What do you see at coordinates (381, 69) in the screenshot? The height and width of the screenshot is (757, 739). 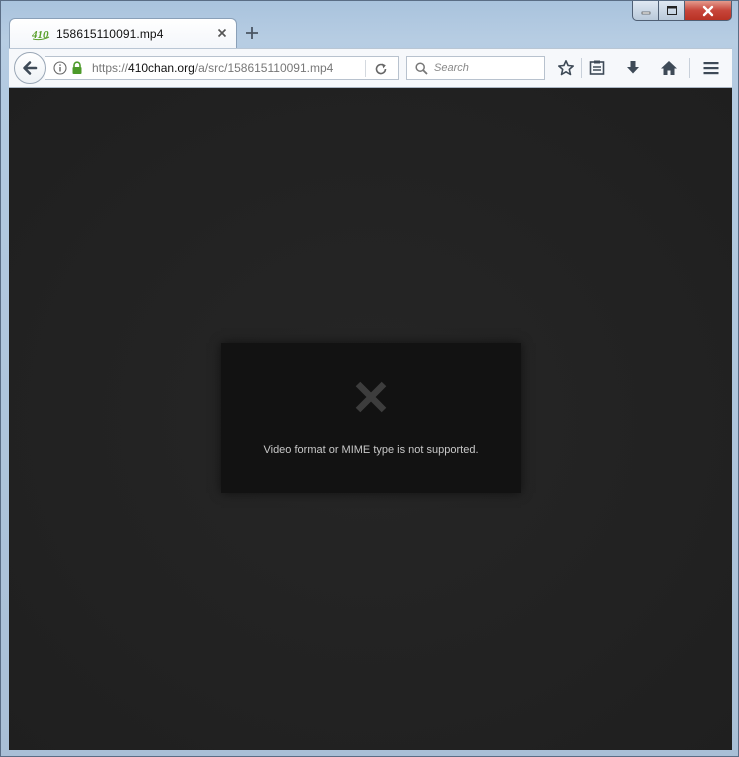 I see `reload-icon` at bounding box center [381, 69].